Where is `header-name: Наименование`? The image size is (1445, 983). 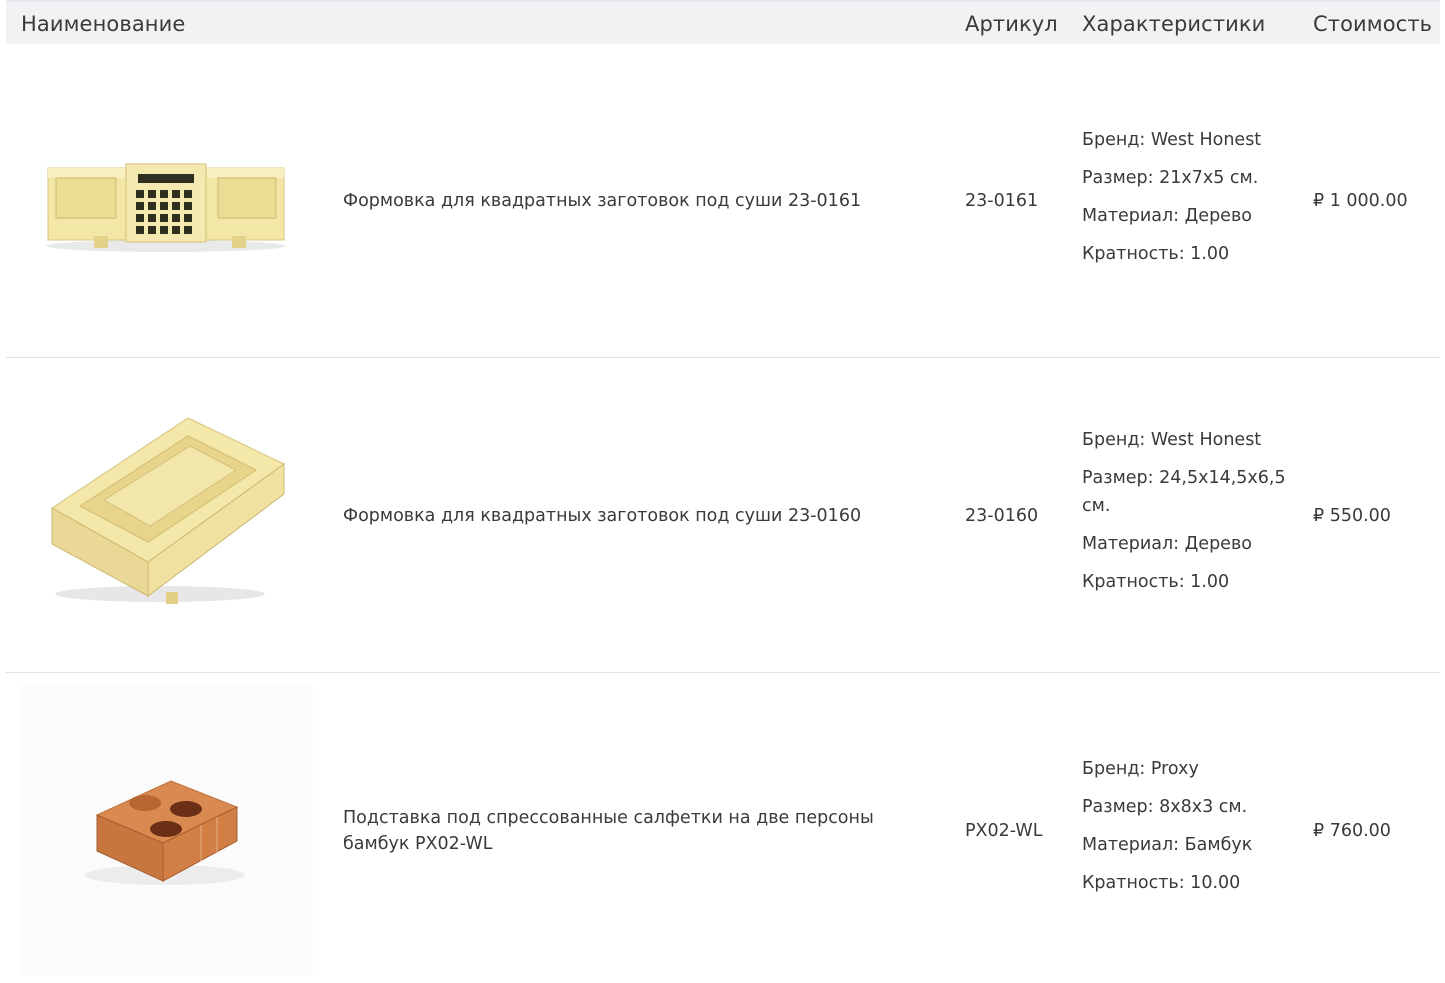
header-name: Наименование is located at coordinates (103, 24).